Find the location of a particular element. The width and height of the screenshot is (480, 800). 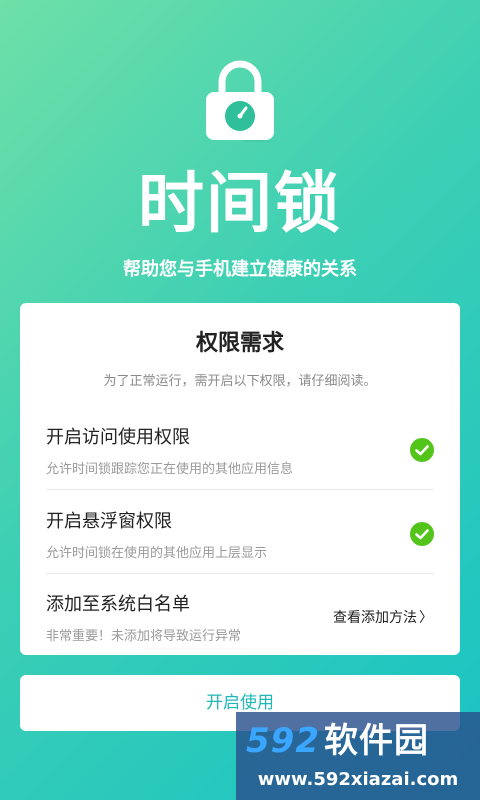

permission-usage-access: 开启访问使用权限 允许时间锁跟踪您正在使用的其他应用信息 is located at coordinates (240, 449).